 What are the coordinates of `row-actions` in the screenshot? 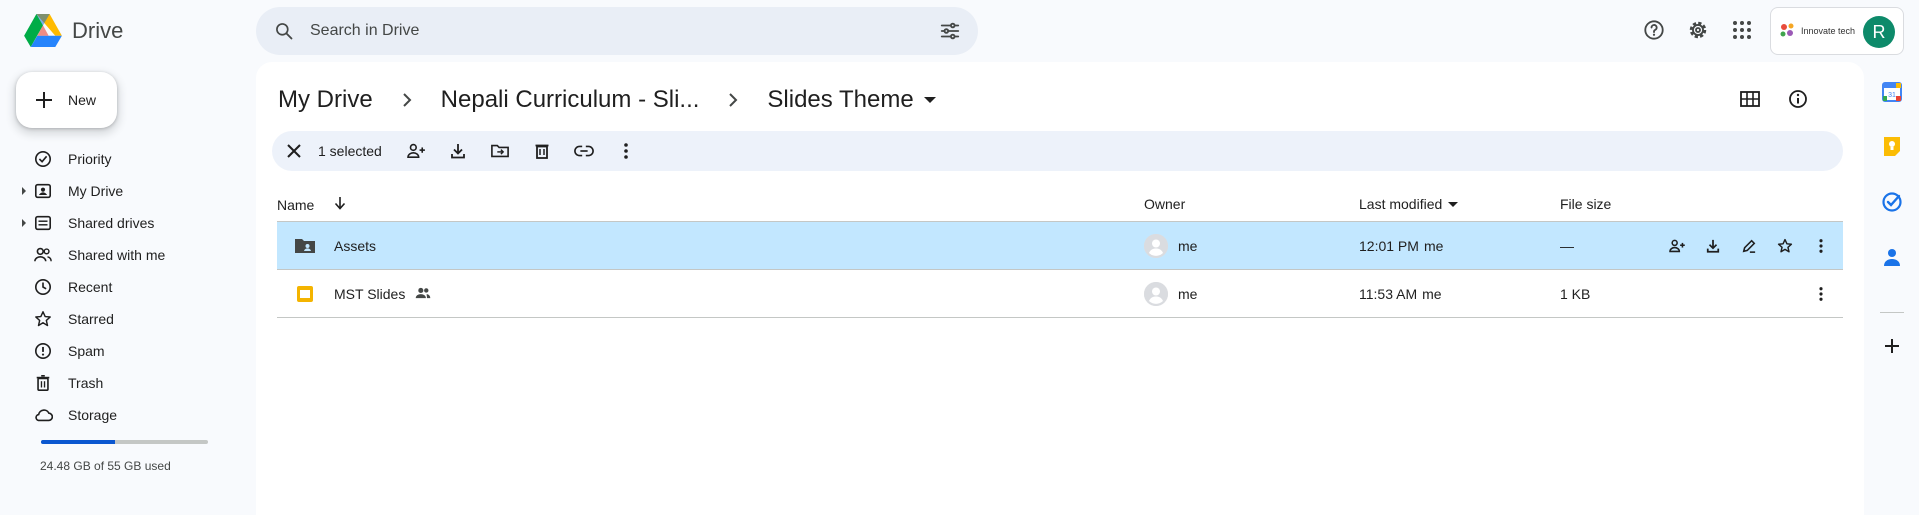 It's located at (1749, 246).